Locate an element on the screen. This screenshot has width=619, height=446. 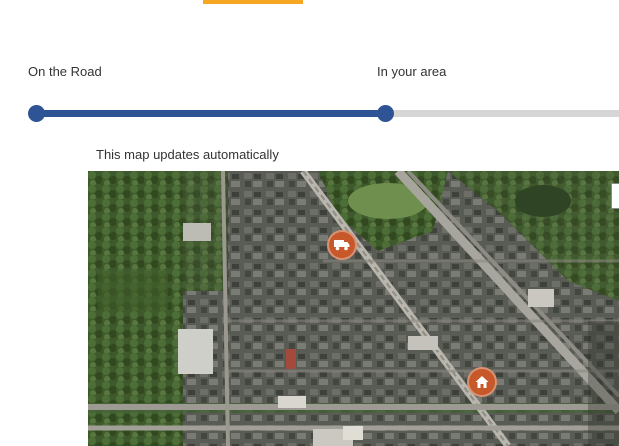
progress-node-in-your-area is located at coordinates (385, 113).